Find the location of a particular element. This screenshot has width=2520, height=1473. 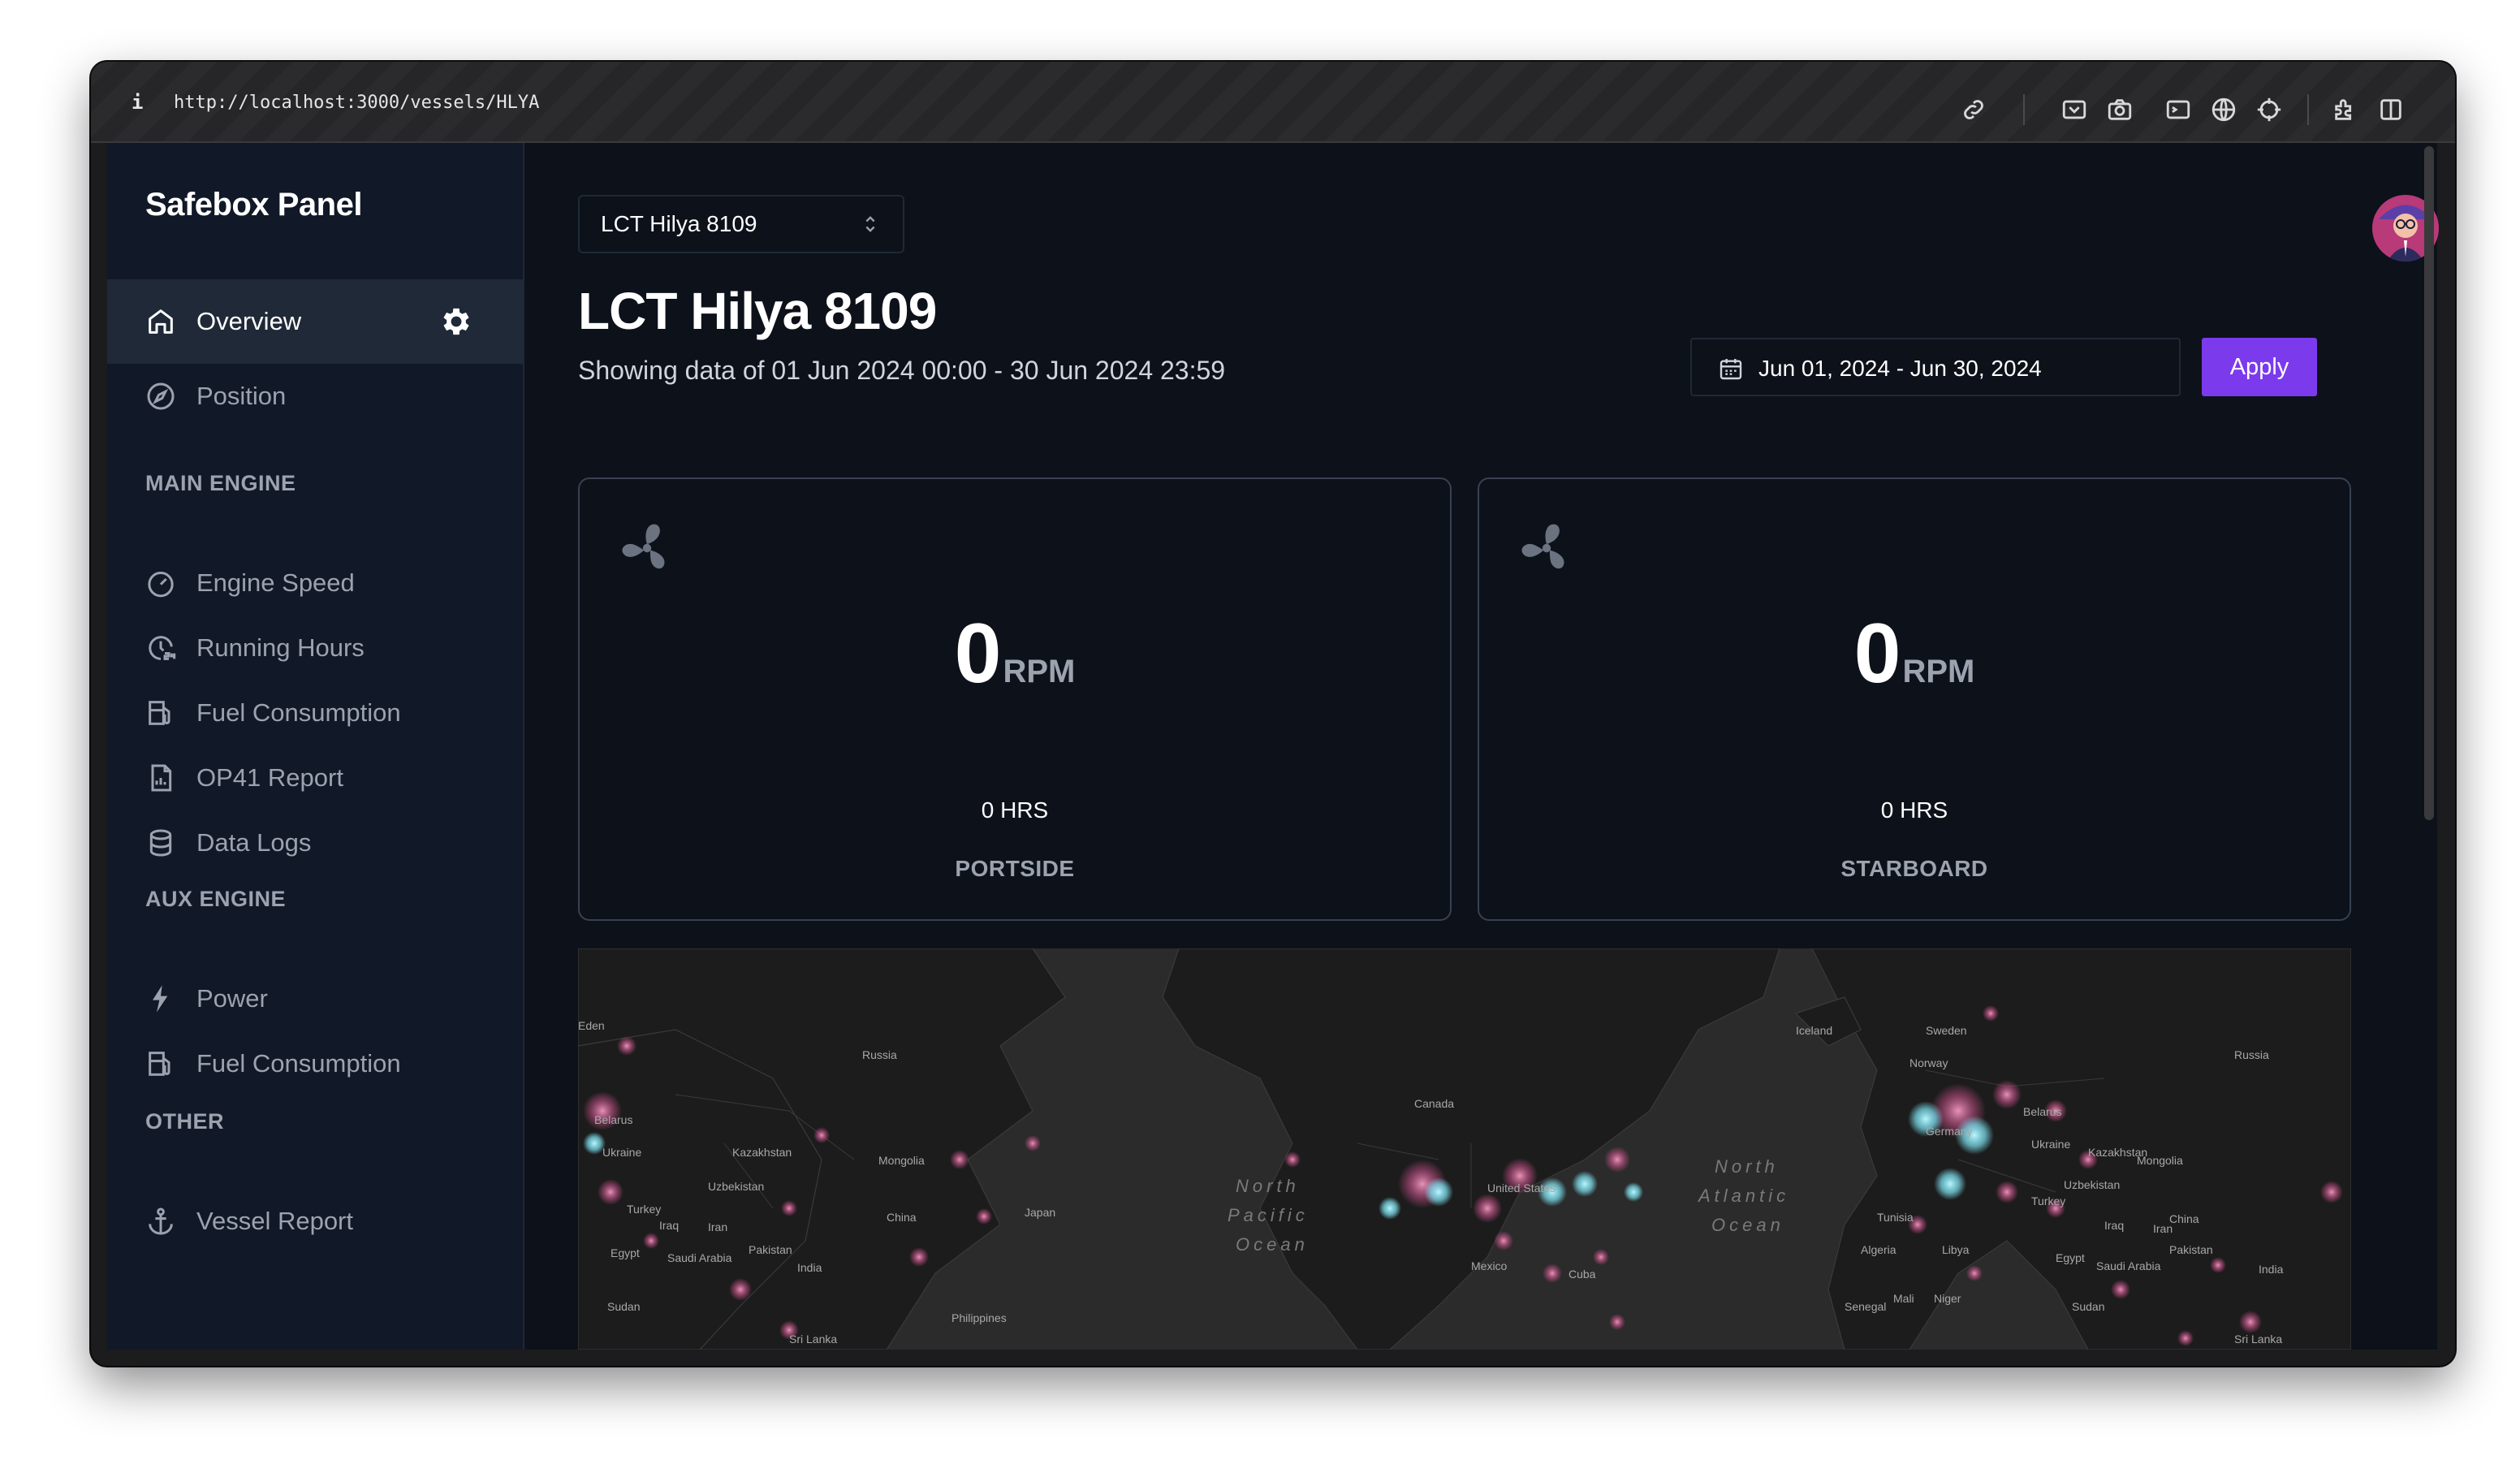

map-label: Uzbekistan is located at coordinates (736, 1186).